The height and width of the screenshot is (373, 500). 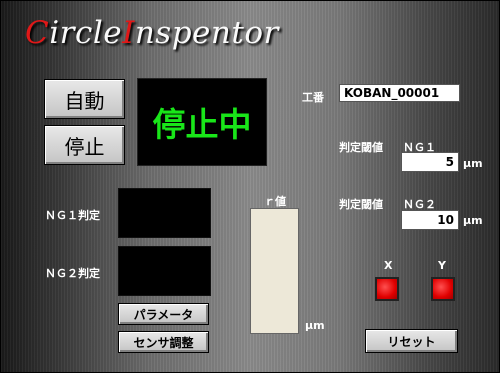 I want to click on work-number-label: 工番, so click(x=313, y=97).